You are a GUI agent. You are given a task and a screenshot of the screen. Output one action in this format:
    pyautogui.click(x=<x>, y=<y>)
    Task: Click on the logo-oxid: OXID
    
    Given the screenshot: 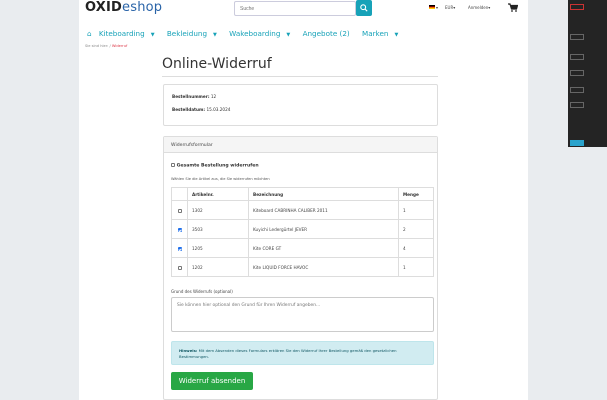 What is the action you would take?
    pyautogui.click(x=104, y=7)
    